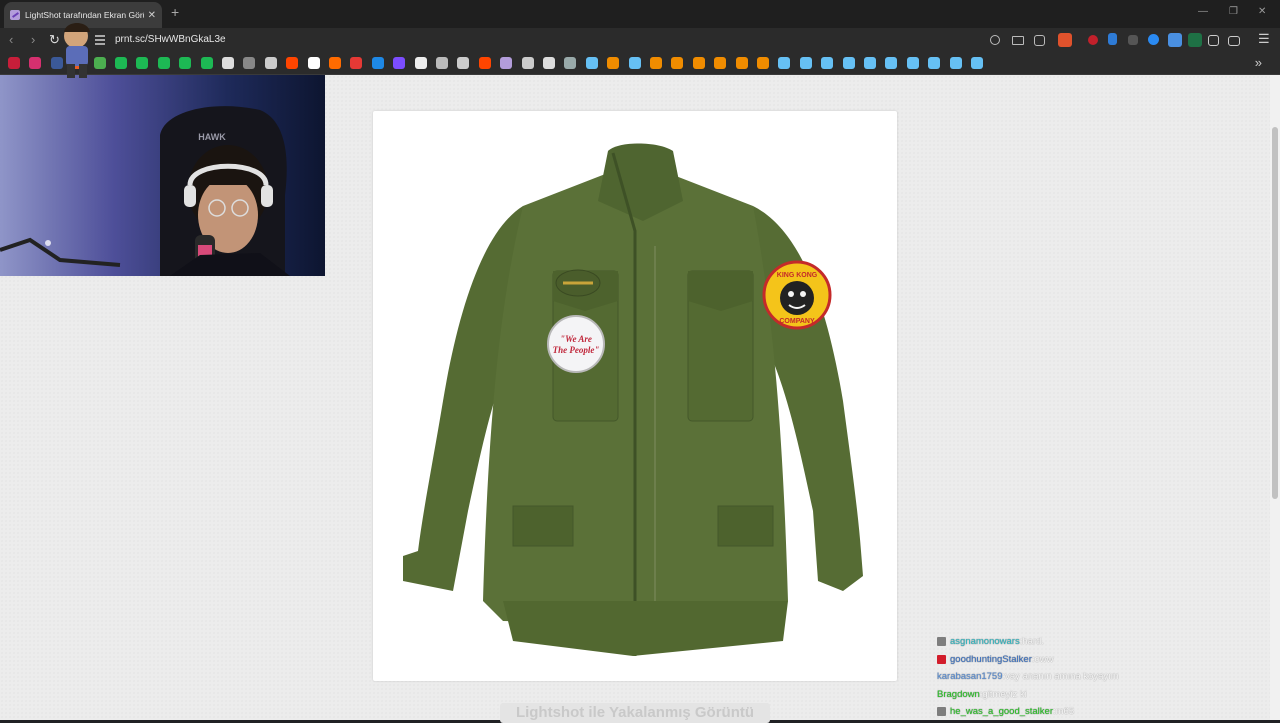  I want to click on webcam-image: HAWK, so click(162, 175).